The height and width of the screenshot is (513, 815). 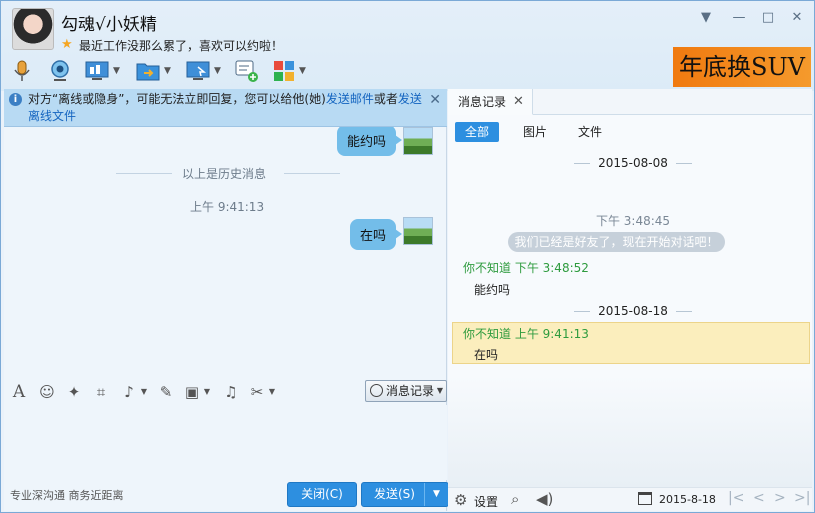 I want to click on magic-icon: ✦, so click(x=74, y=392).